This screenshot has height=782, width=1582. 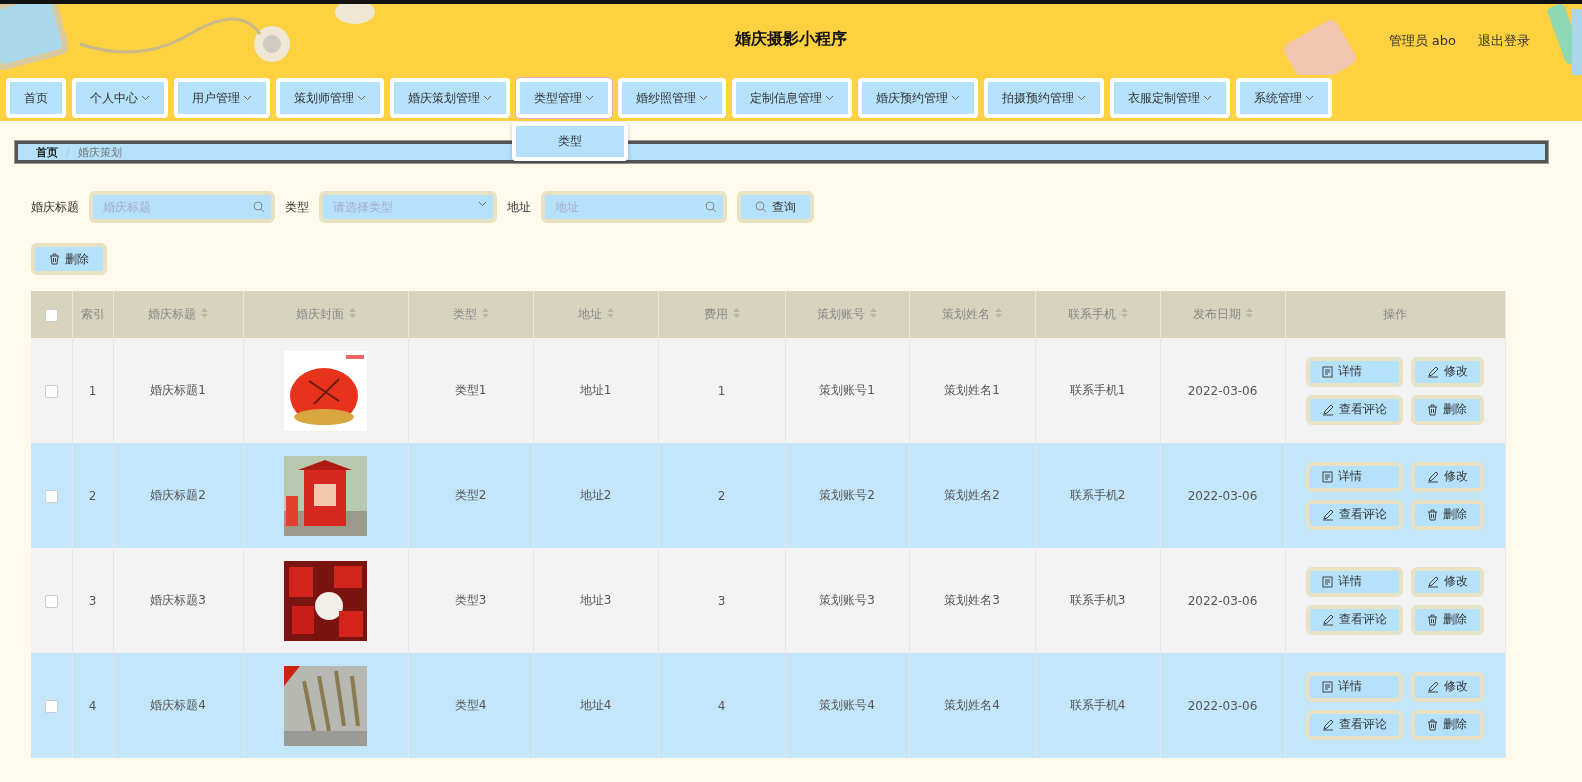 What do you see at coordinates (595, 705) in the screenshot?
I see `table-cell: 地址4` at bounding box center [595, 705].